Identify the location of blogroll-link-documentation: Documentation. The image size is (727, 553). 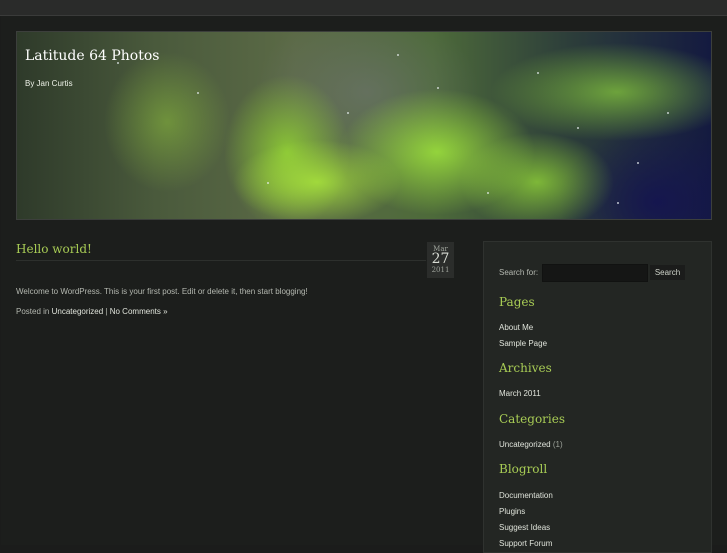
(526, 495).